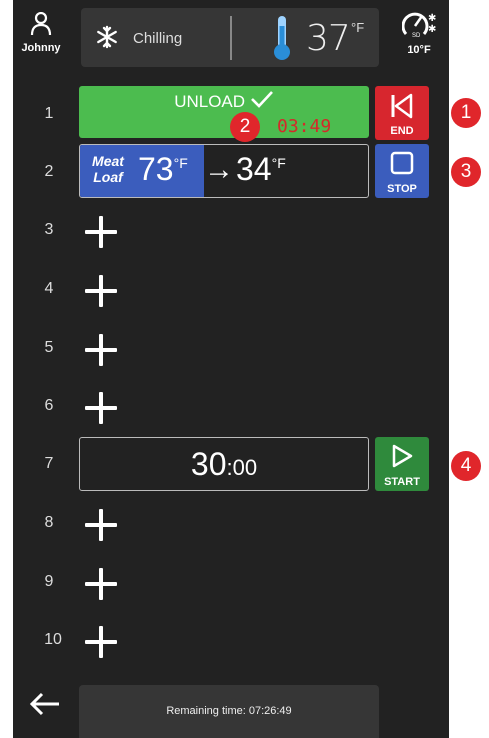  I want to click on product-name: Meat Loaf, so click(108, 169).